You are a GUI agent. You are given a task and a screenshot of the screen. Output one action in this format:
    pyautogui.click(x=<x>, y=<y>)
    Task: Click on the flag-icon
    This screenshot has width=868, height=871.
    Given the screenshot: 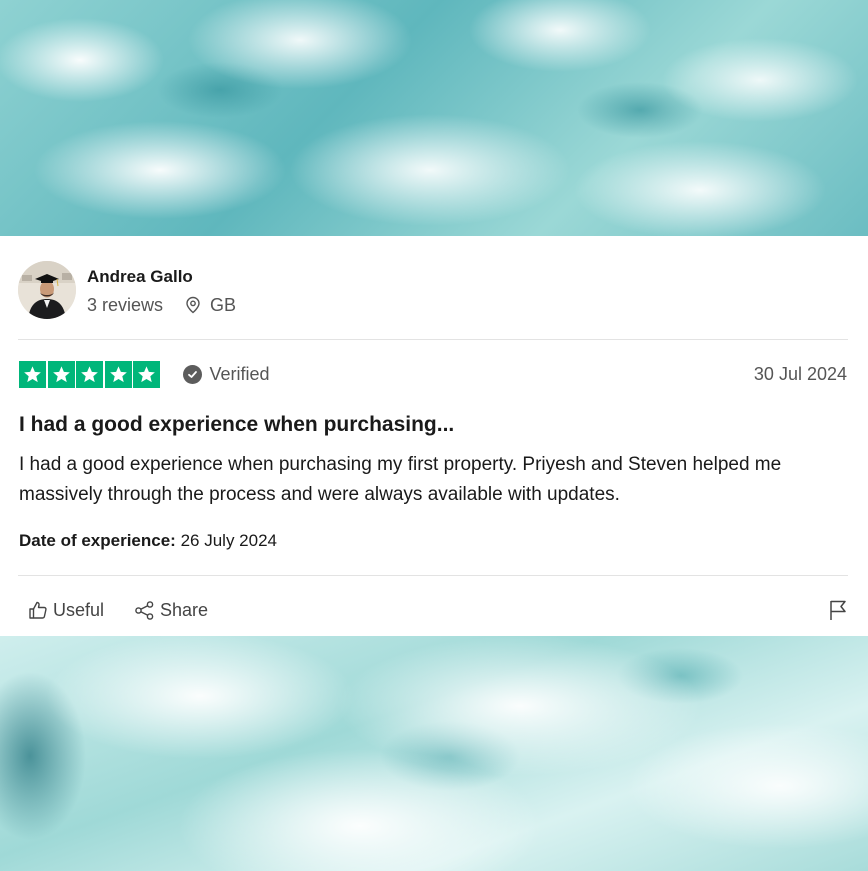 What is the action you would take?
    pyautogui.click(x=838, y=610)
    